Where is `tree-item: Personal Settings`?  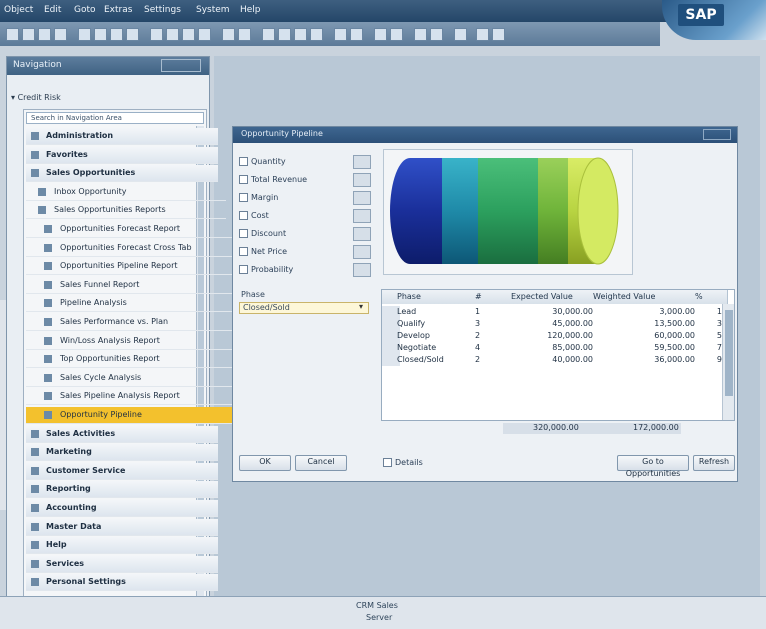
tree-item: Personal Settings is located at coordinates (122, 583).